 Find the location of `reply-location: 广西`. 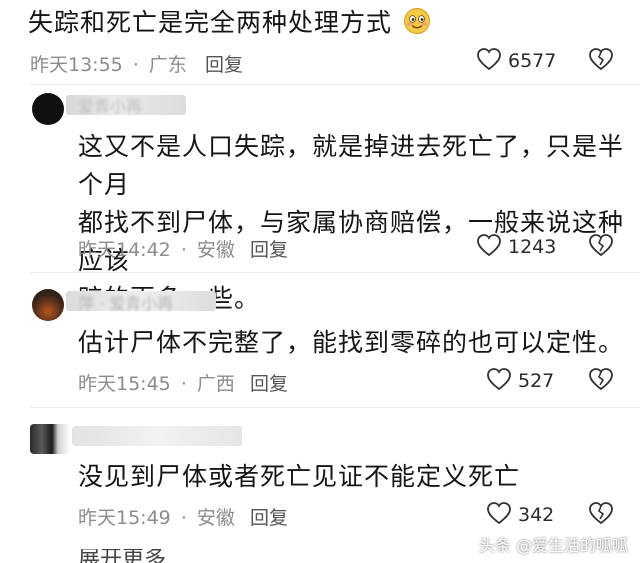

reply-location: 广西 is located at coordinates (215, 384).